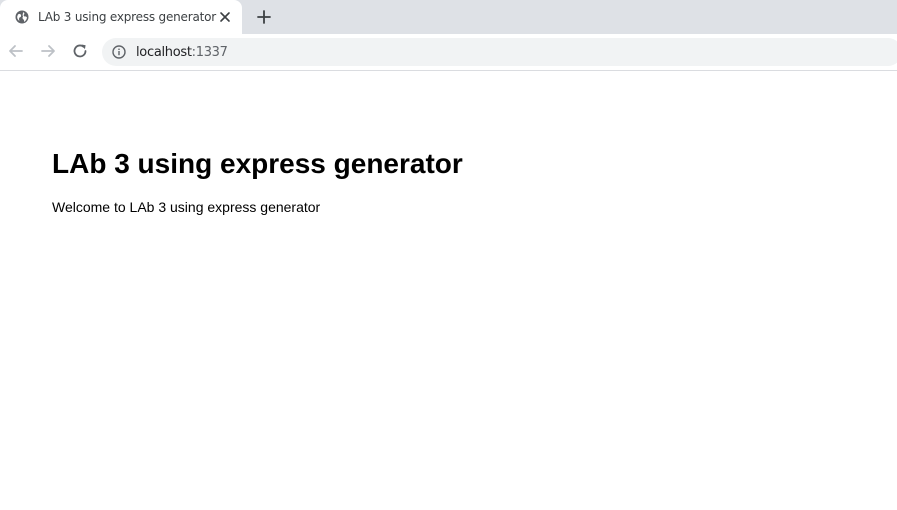 Image resolution: width=897 pixels, height=510 pixels. Describe the element at coordinates (448, 17) in the screenshot. I see `tab-strip: LAb 3 using express generator` at that location.